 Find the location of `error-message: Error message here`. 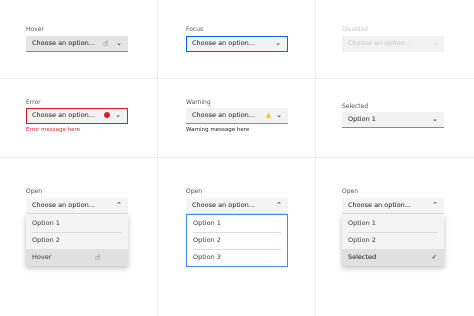

error-message: Error message here is located at coordinates (53, 130).